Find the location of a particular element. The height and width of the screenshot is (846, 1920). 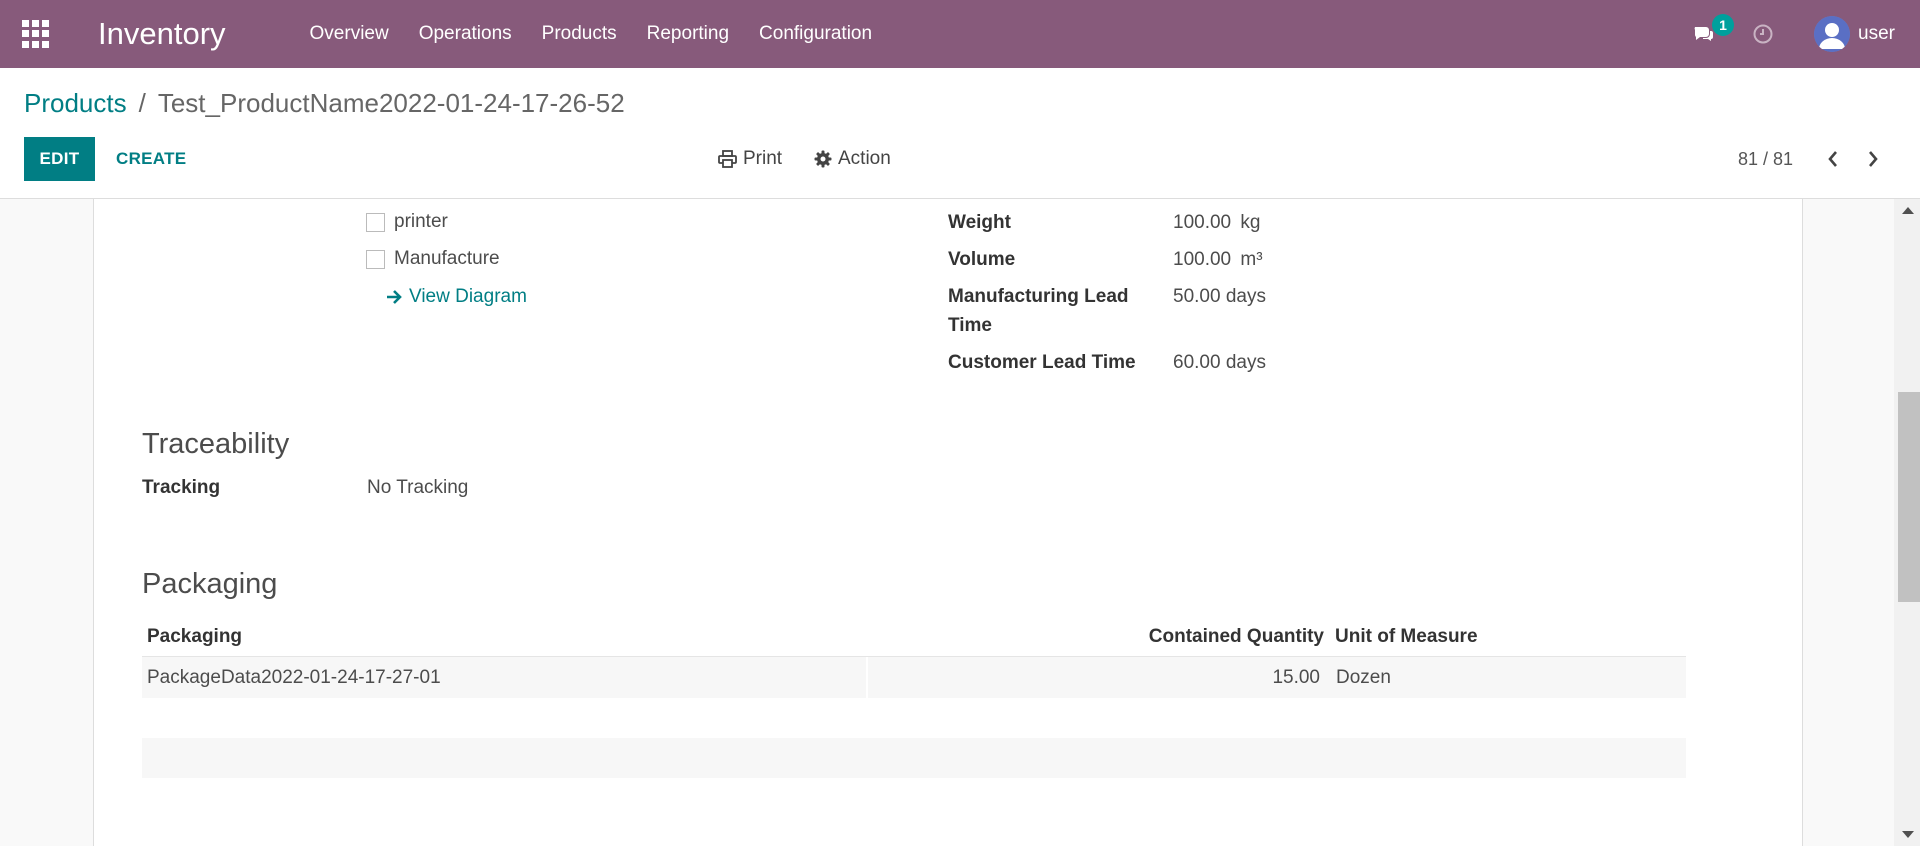

route-printer-row: printer is located at coordinates (407, 222).